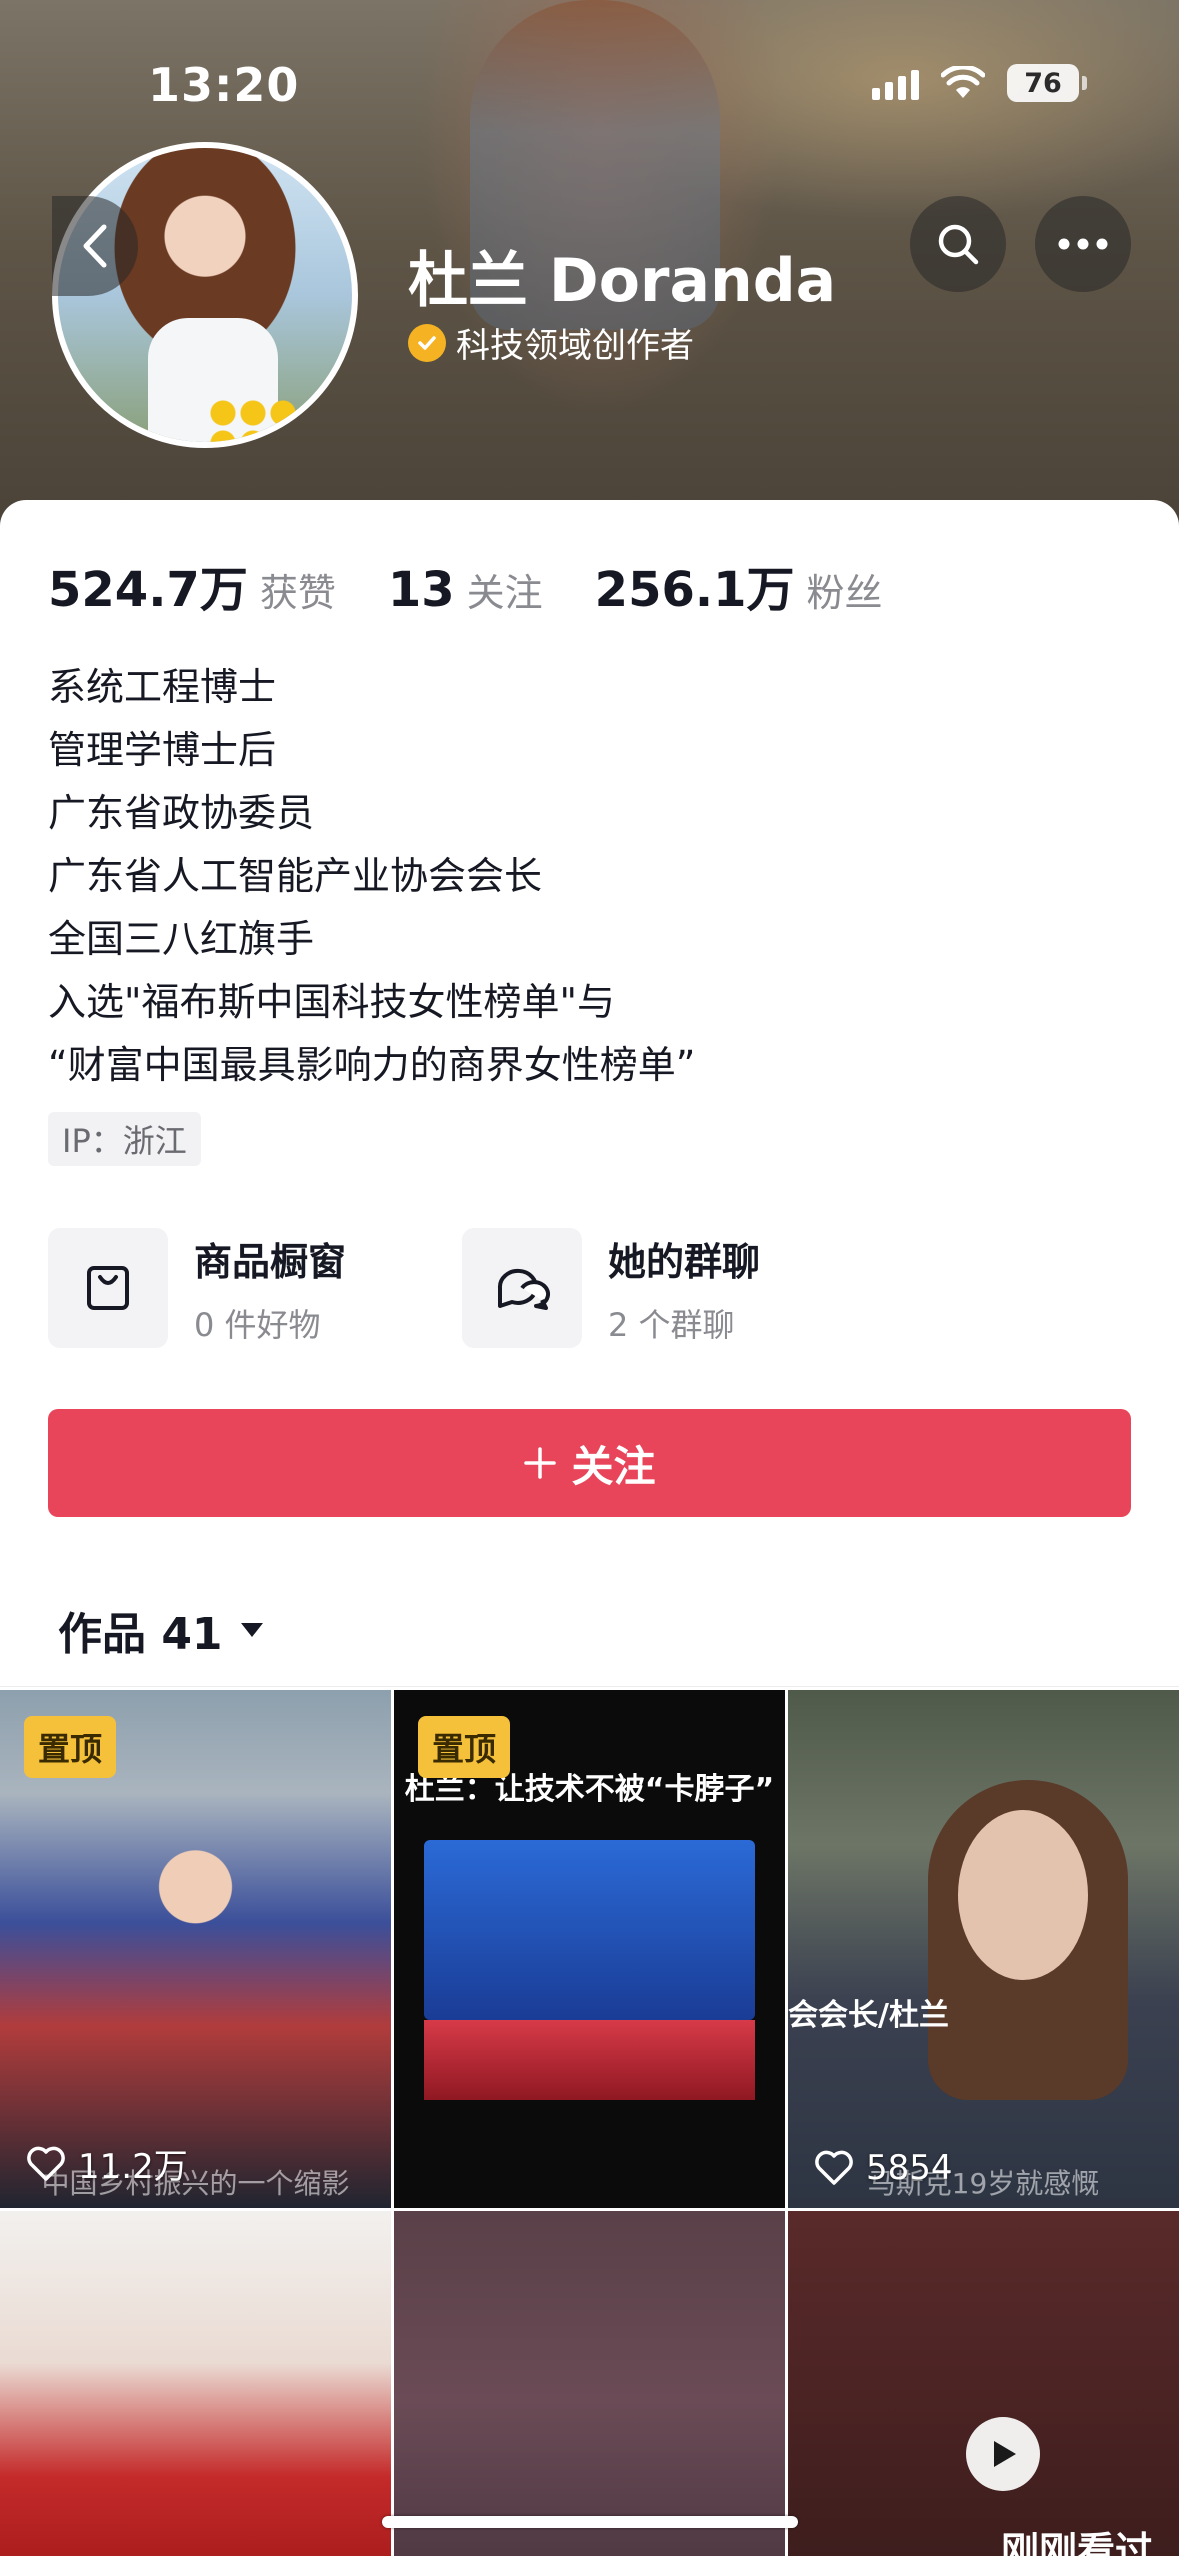  What do you see at coordinates (108, 1288) in the screenshot?
I see `shopping-bag-icon` at bounding box center [108, 1288].